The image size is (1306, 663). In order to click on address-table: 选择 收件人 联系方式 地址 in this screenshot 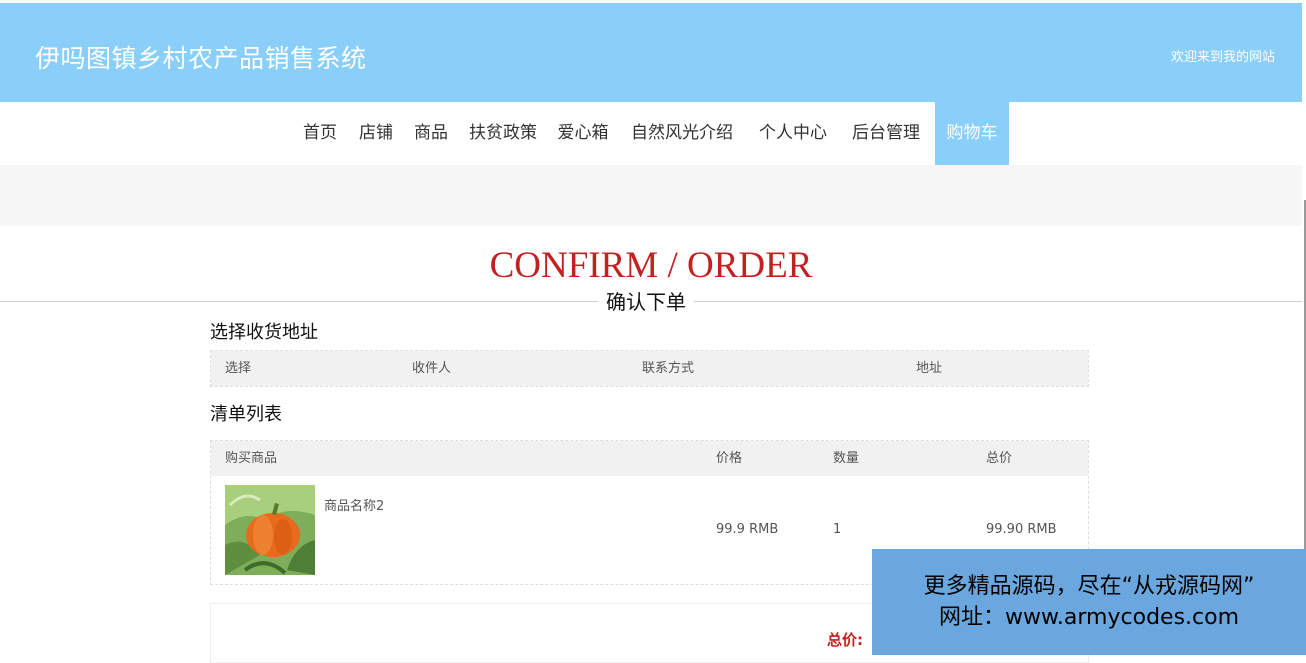, I will do `click(649, 368)`.